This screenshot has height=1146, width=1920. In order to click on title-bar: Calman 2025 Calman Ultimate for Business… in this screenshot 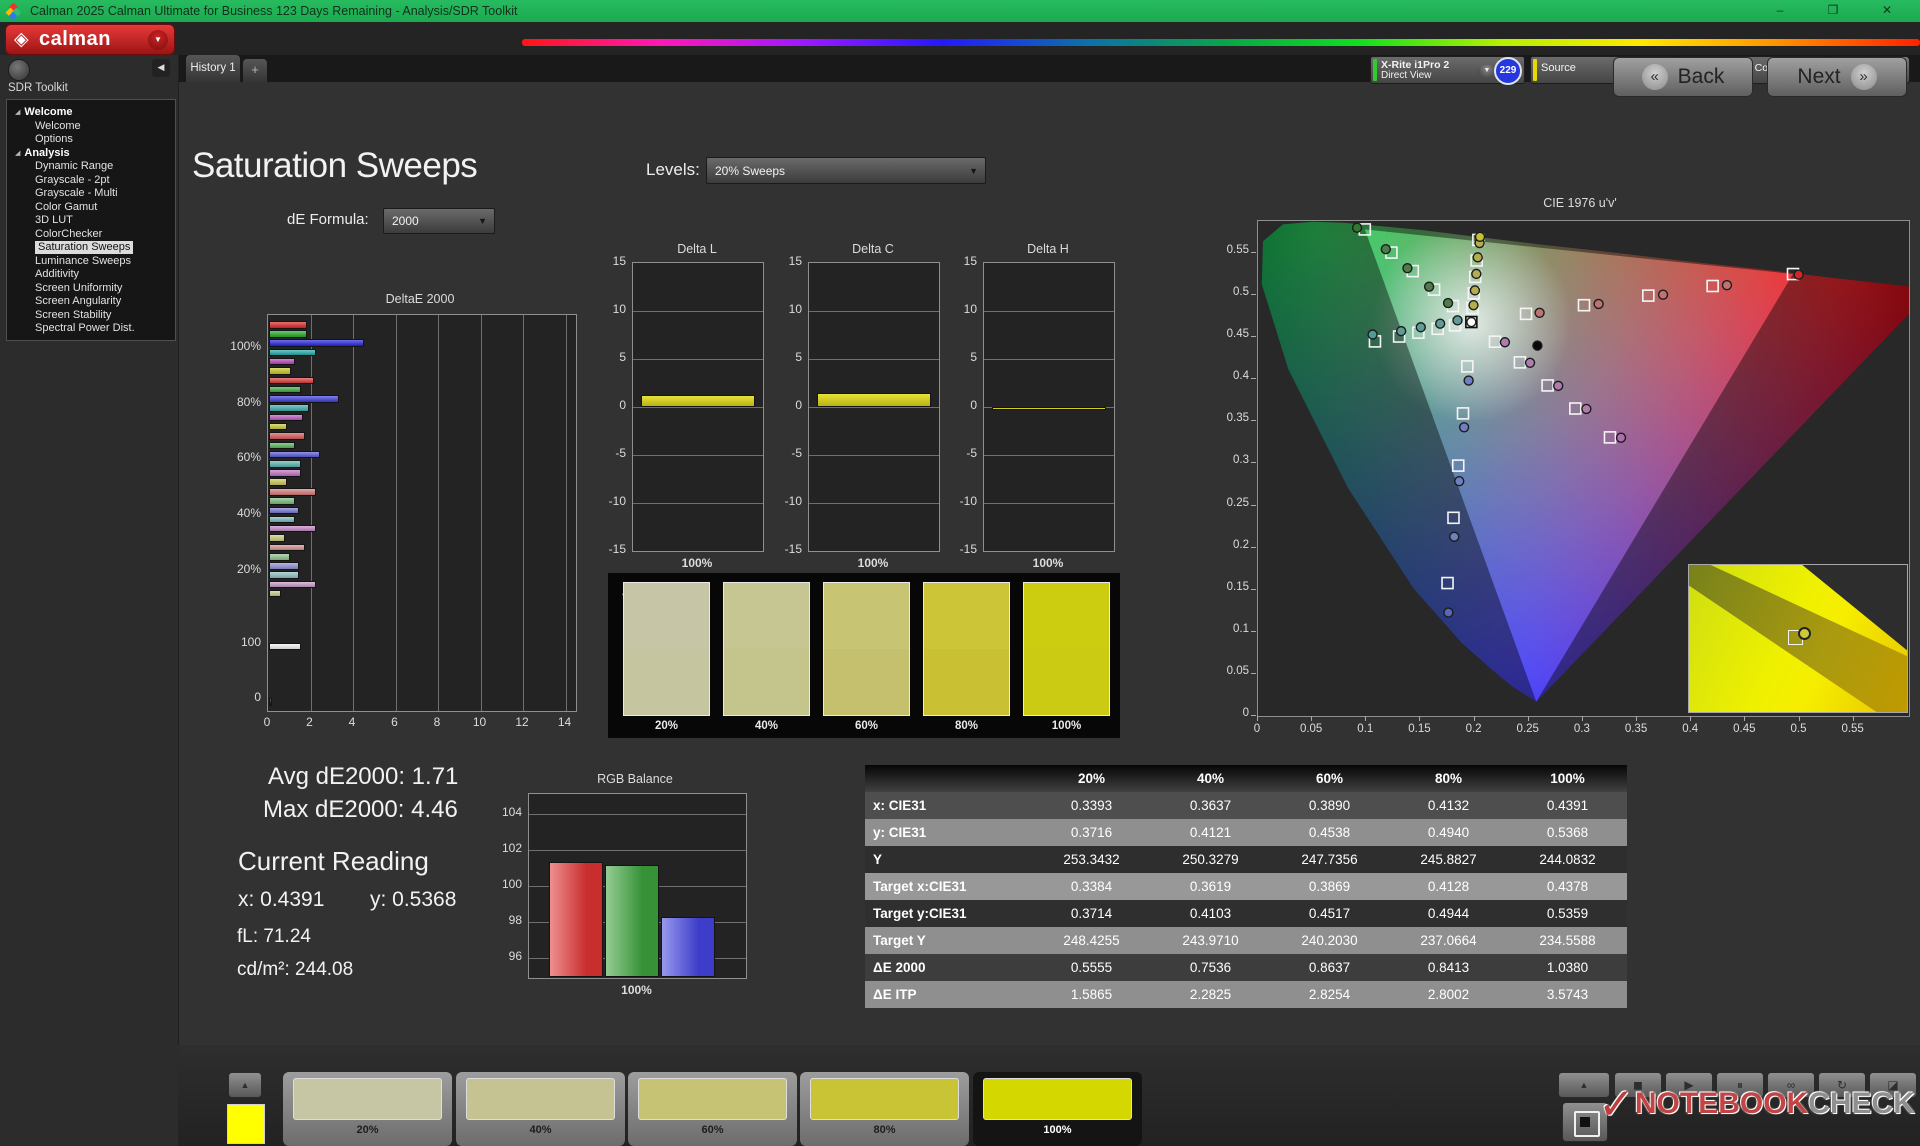, I will do `click(960, 11)`.